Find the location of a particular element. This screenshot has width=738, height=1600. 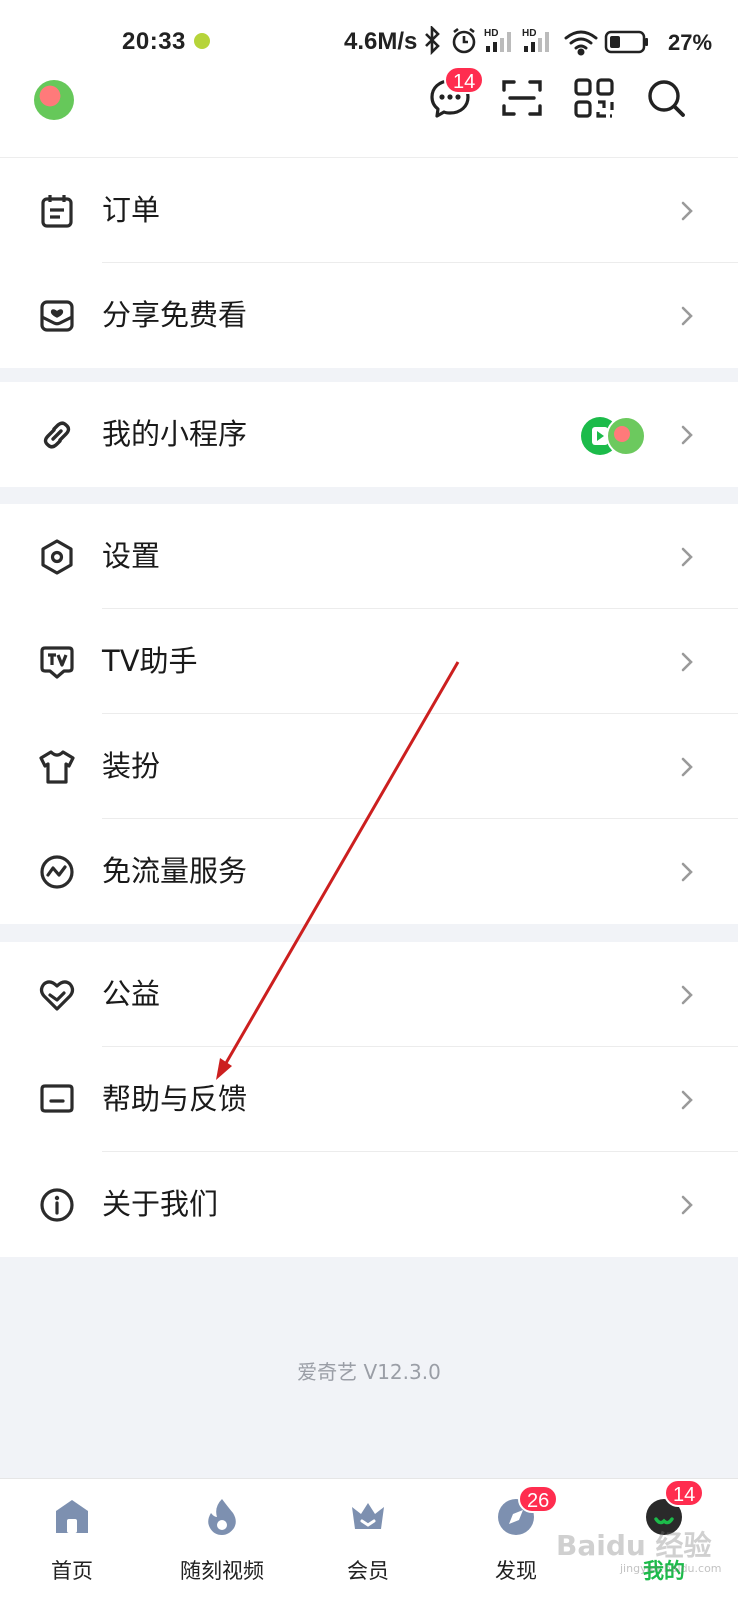

status-icons: HD HD is located at coordinates (536, 41).